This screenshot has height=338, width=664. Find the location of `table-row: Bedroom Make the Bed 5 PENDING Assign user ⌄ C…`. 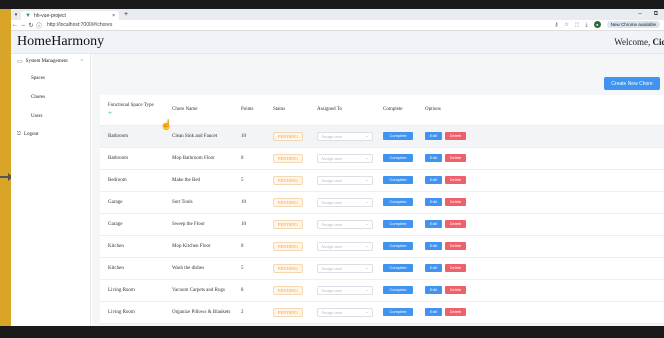

table-row: Bedroom Make the Bed 5 PENDING Assign user ⌄ C… is located at coordinates (382, 180).